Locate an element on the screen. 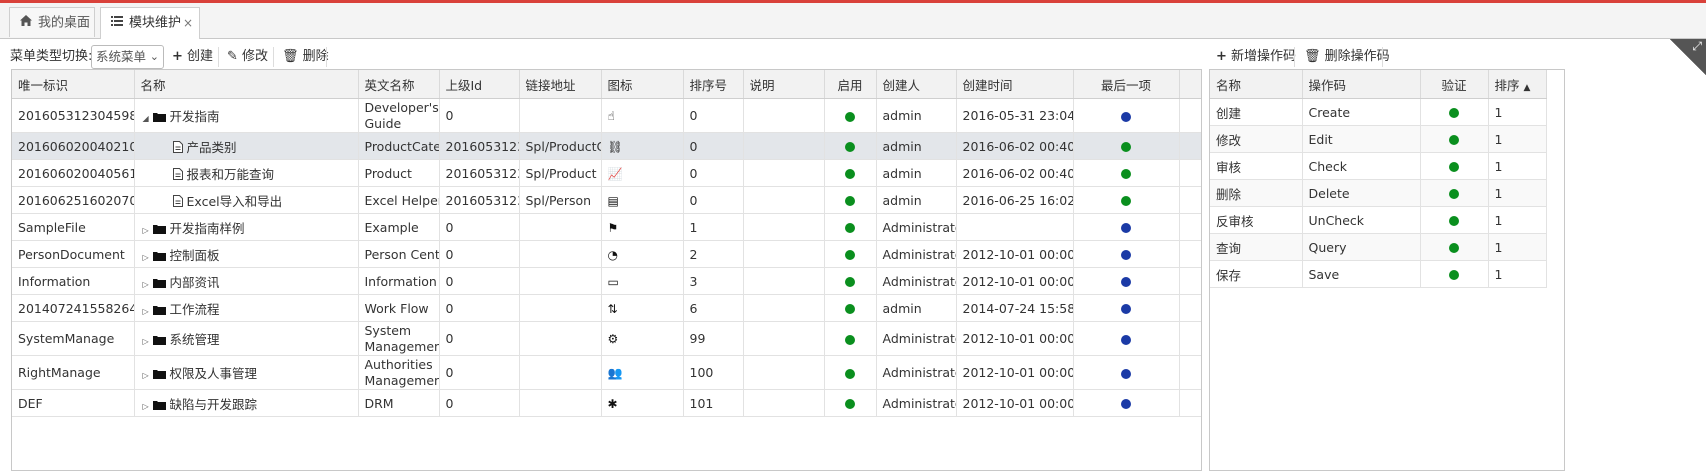 The width and height of the screenshot is (1706, 471). tree-node-label: 权限及人事管理 is located at coordinates (213, 373).